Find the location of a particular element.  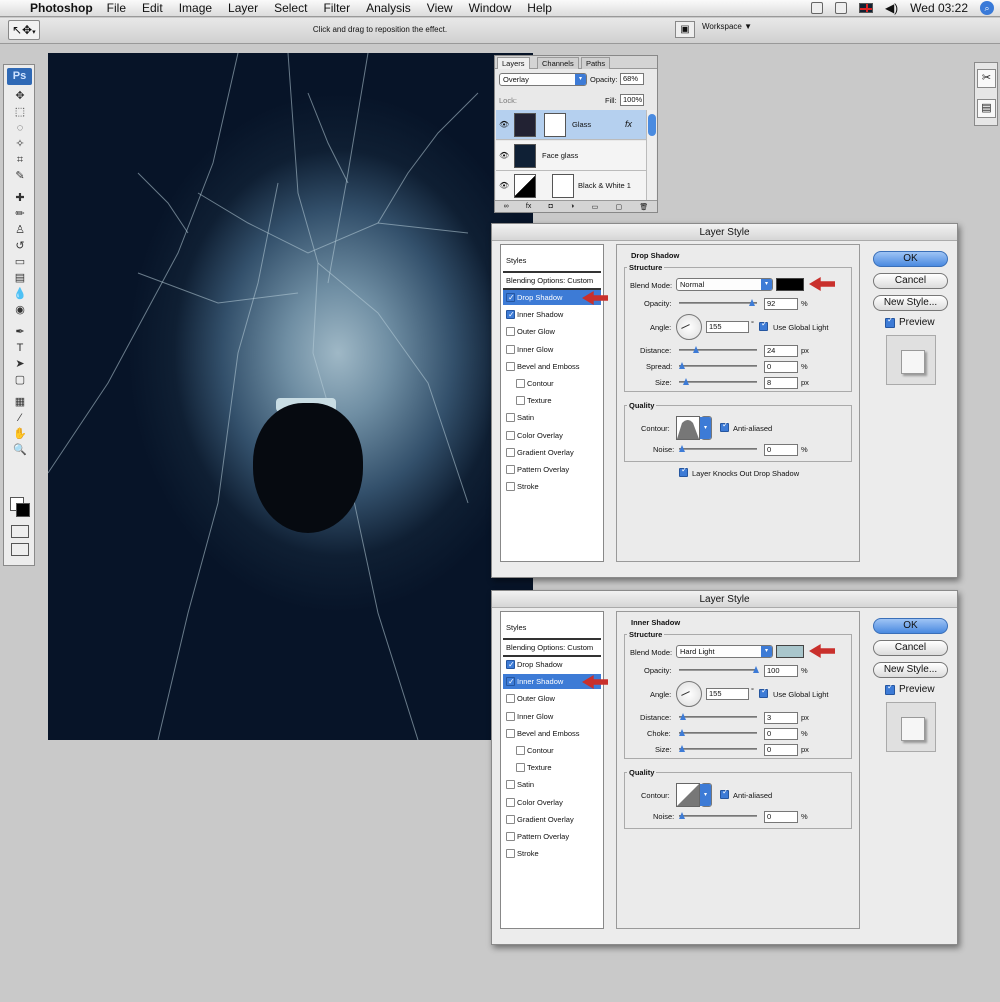

style-item-pattern-overlay: Pattern Overlay is located at coordinates (552, 836).